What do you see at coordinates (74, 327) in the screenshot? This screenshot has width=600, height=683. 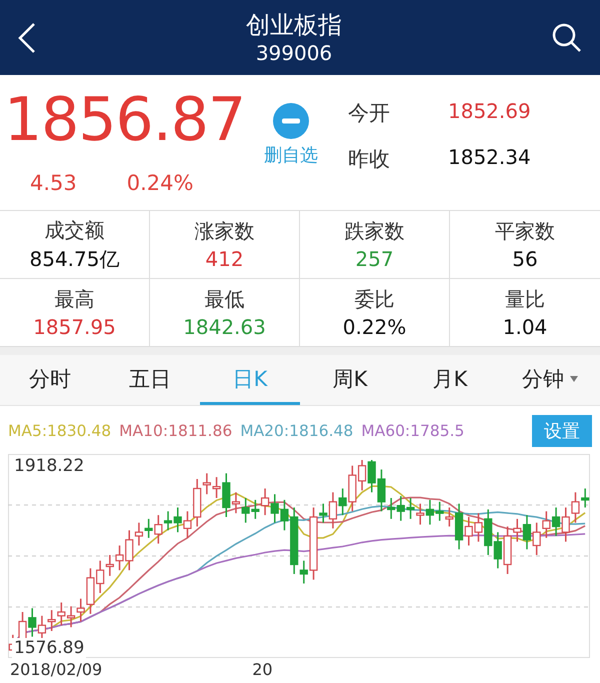 I see `metric-value: 1857.95` at bounding box center [74, 327].